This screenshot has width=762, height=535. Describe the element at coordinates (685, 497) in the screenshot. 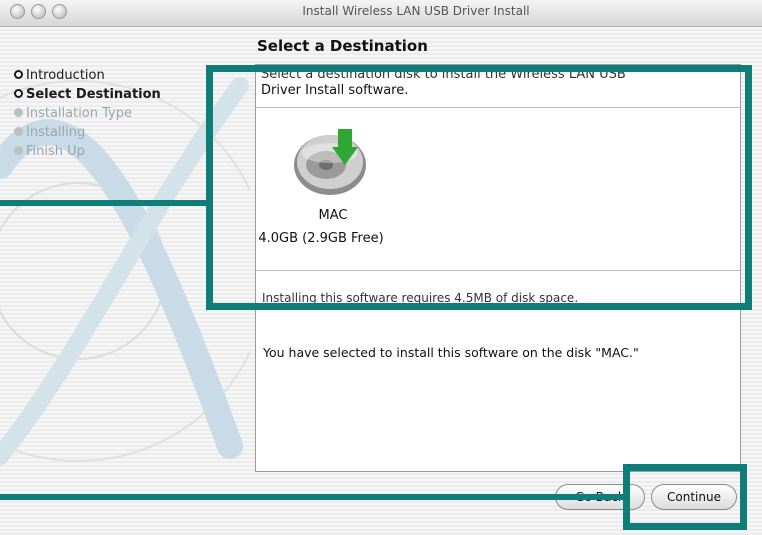

I see `callout-box-continue` at that location.